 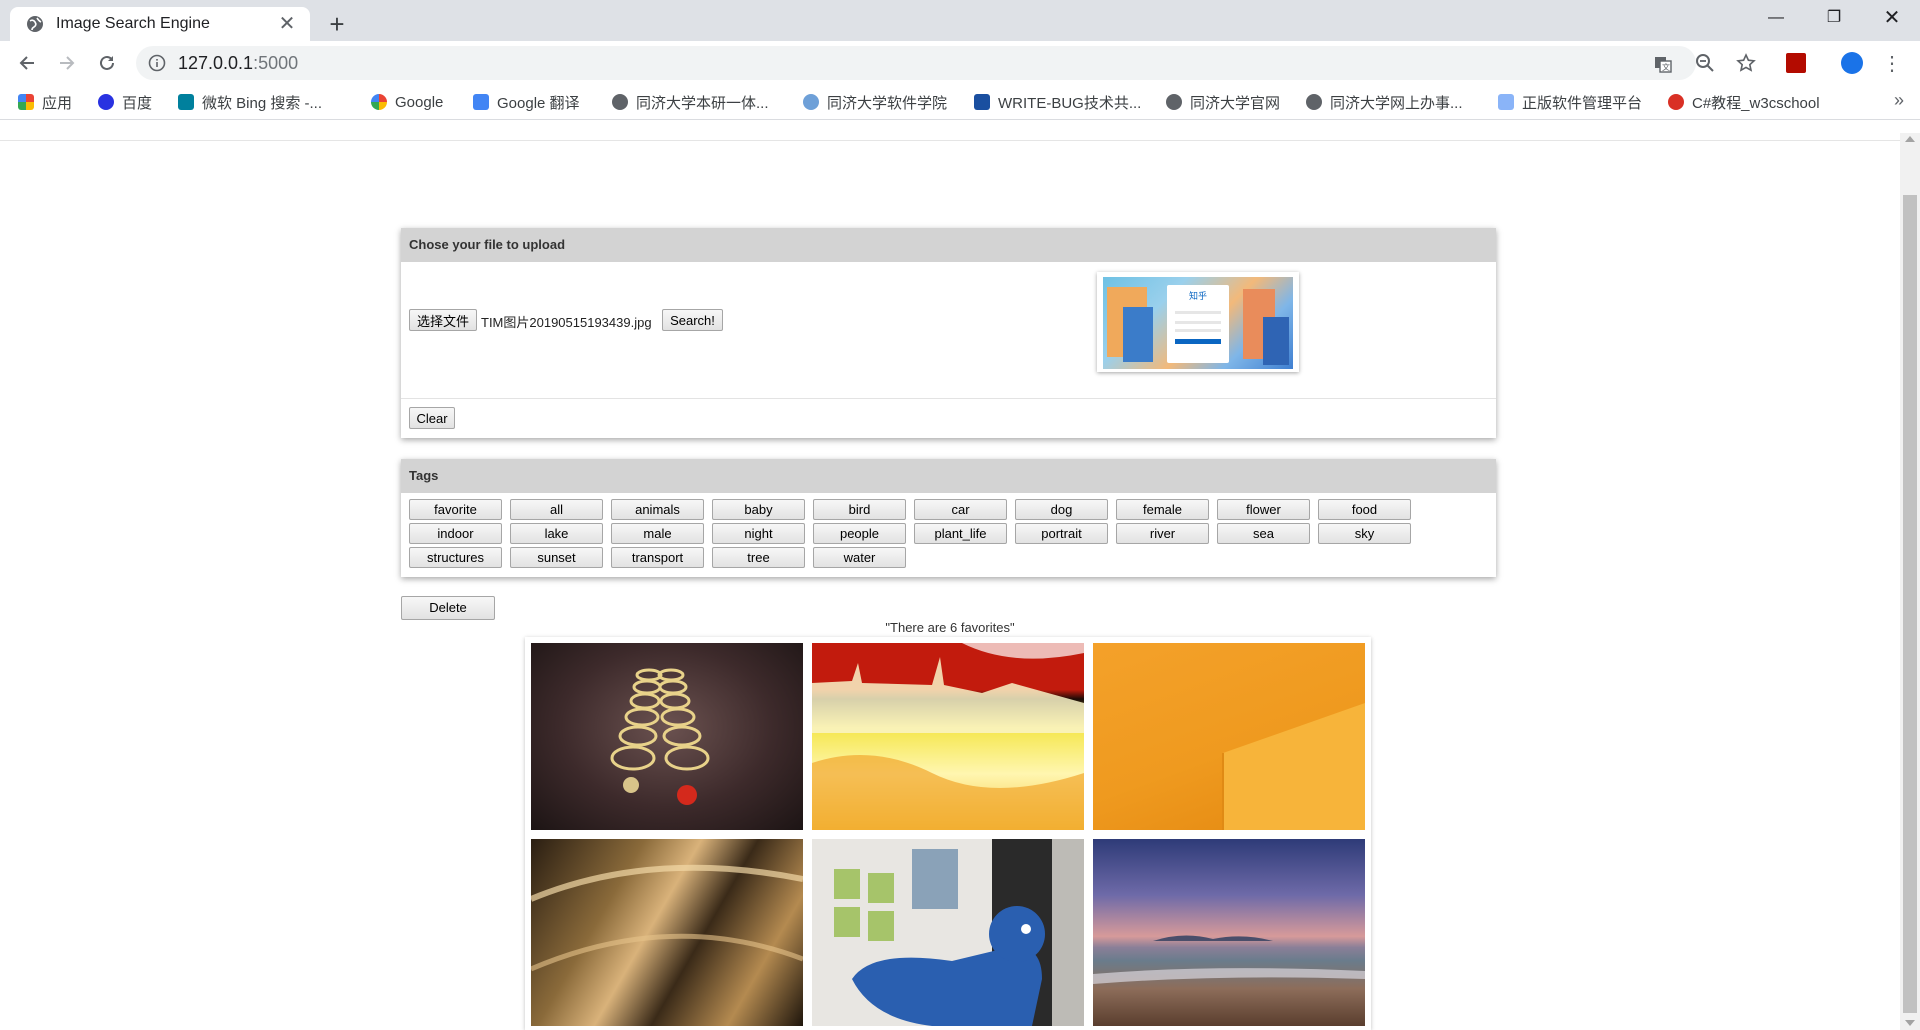 What do you see at coordinates (1263, 533) in the screenshot?
I see `tag-sea: sea` at bounding box center [1263, 533].